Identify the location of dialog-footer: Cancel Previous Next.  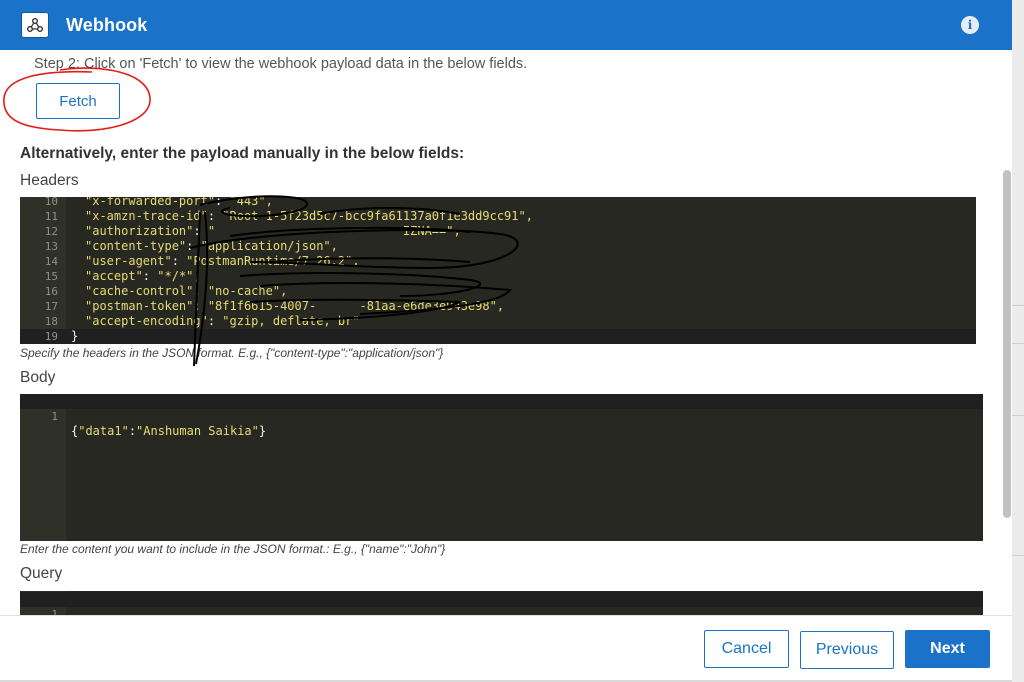
(506, 647).